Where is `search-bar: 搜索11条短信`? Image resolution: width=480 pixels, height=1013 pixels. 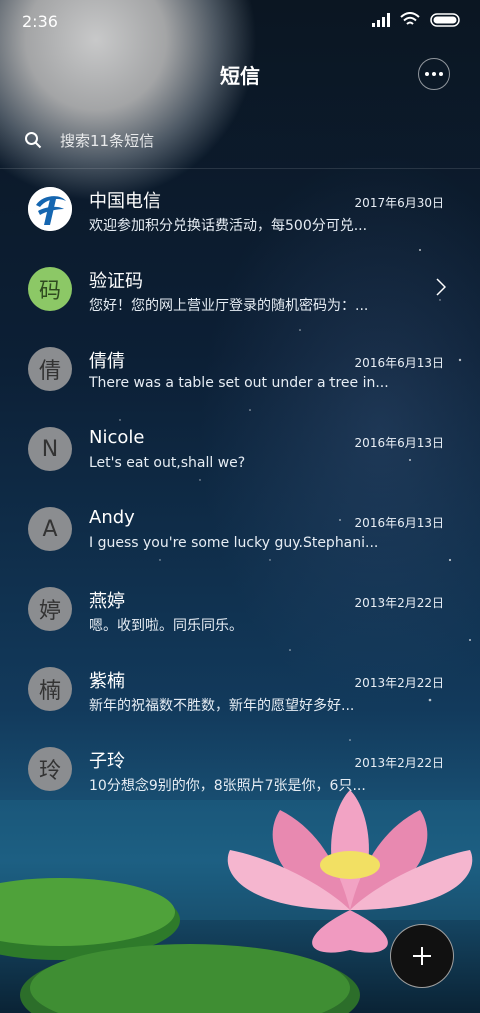 search-bar: 搜索11条短信 is located at coordinates (244, 140).